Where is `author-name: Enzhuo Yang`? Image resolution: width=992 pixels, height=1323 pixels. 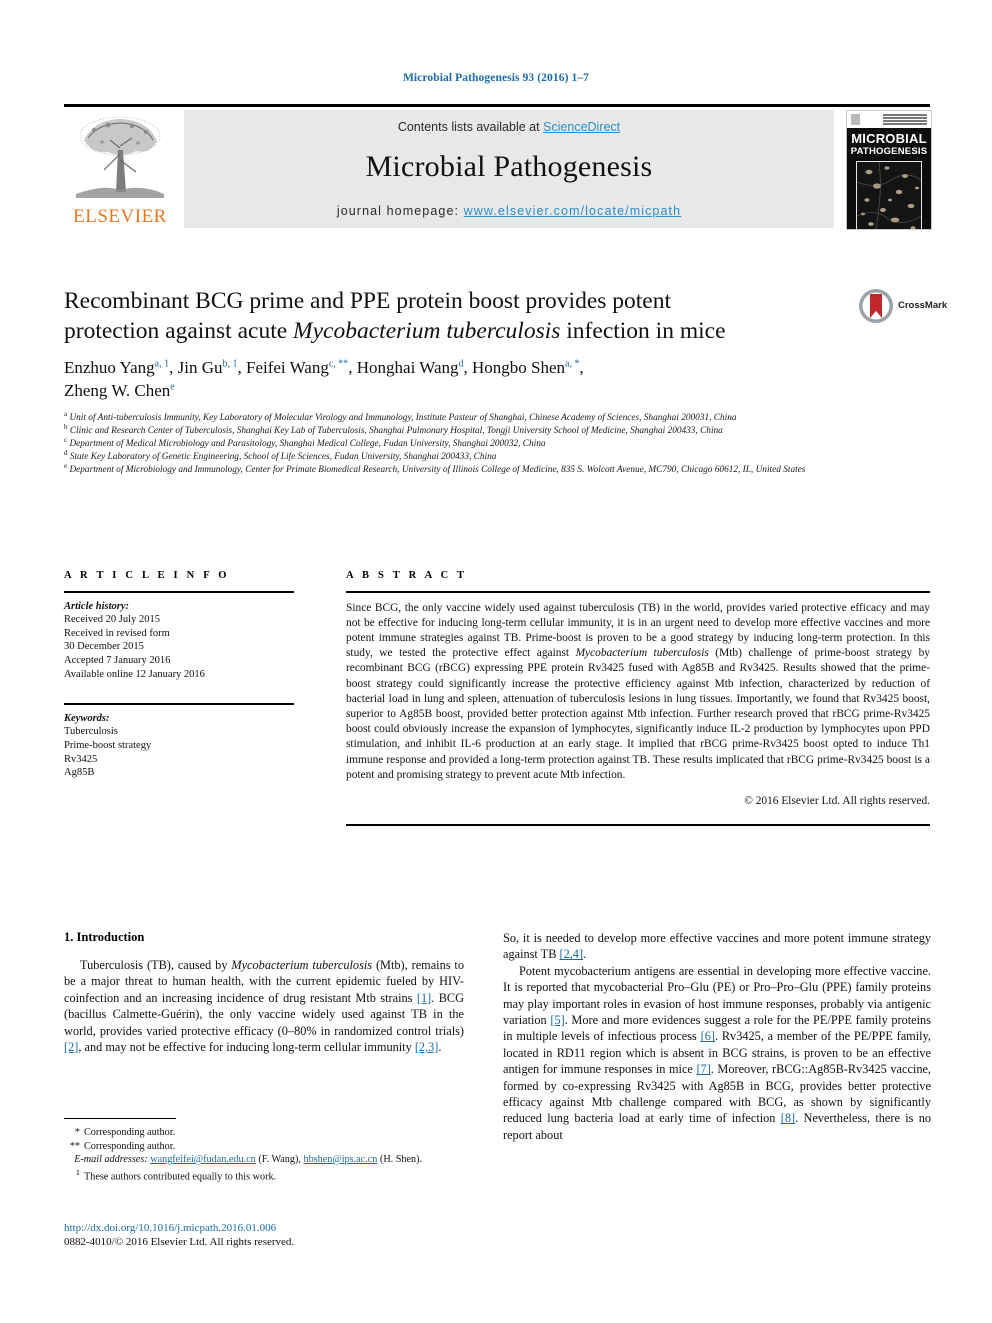 author-name: Enzhuo Yang is located at coordinates (109, 367).